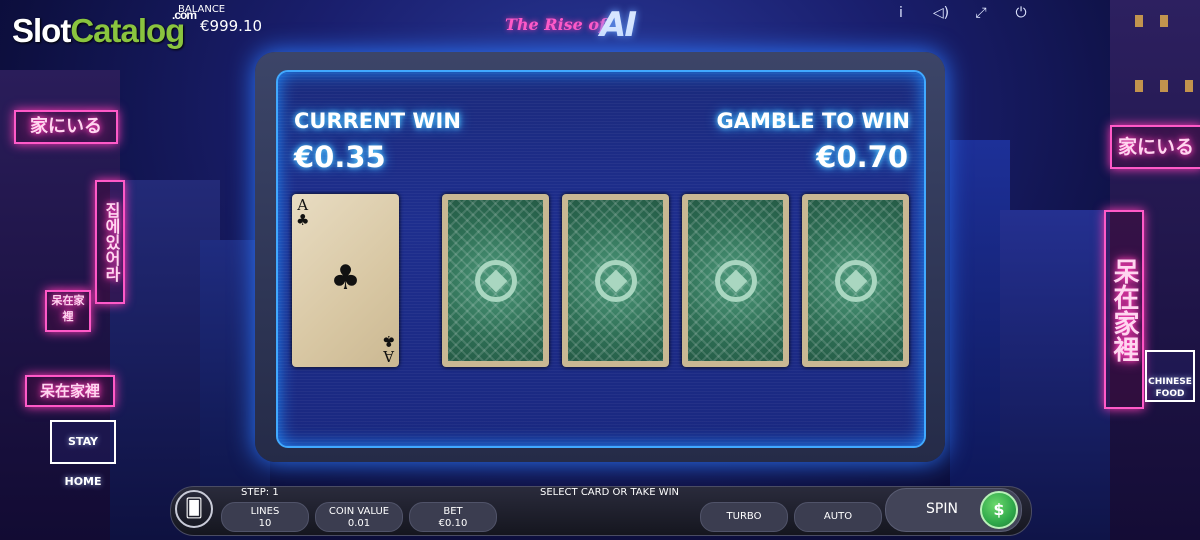 This screenshot has width=1200, height=540. Describe the element at coordinates (838, 517) in the screenshot. I see `auto-button: AUTO` at that location.